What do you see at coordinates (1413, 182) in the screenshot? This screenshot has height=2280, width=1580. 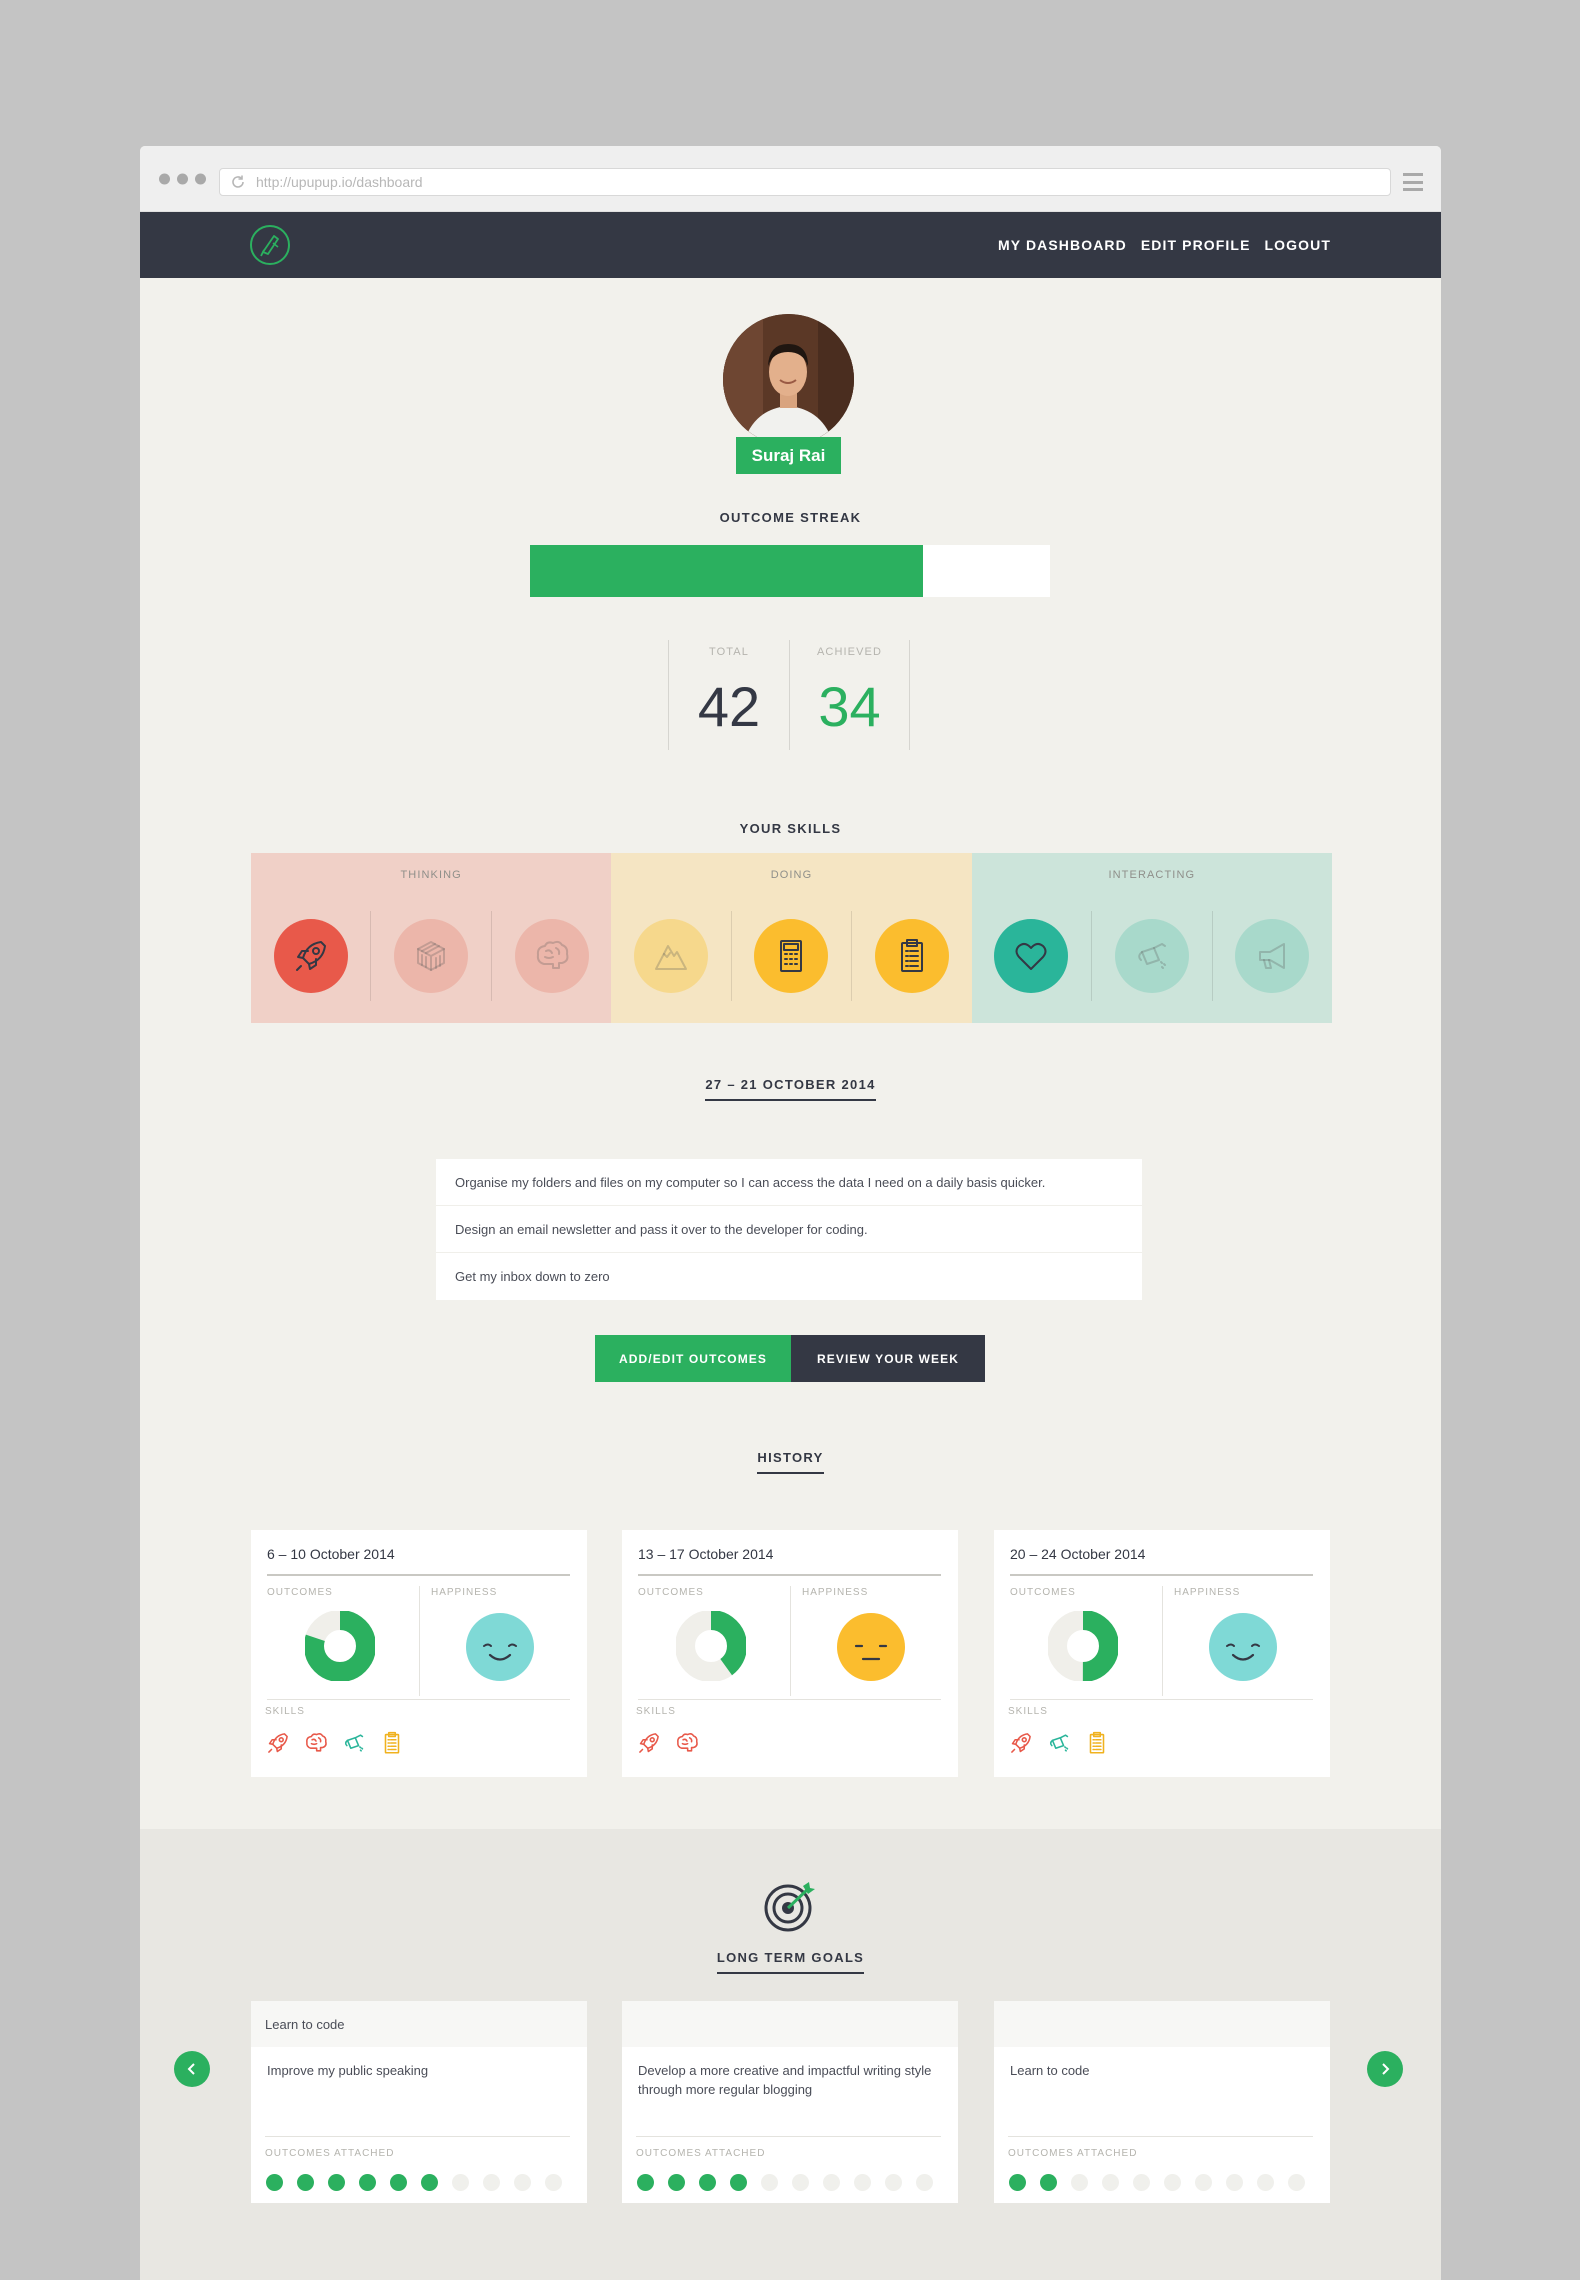 I see `browser-menu-icon` at bounding box center [1413, 182].